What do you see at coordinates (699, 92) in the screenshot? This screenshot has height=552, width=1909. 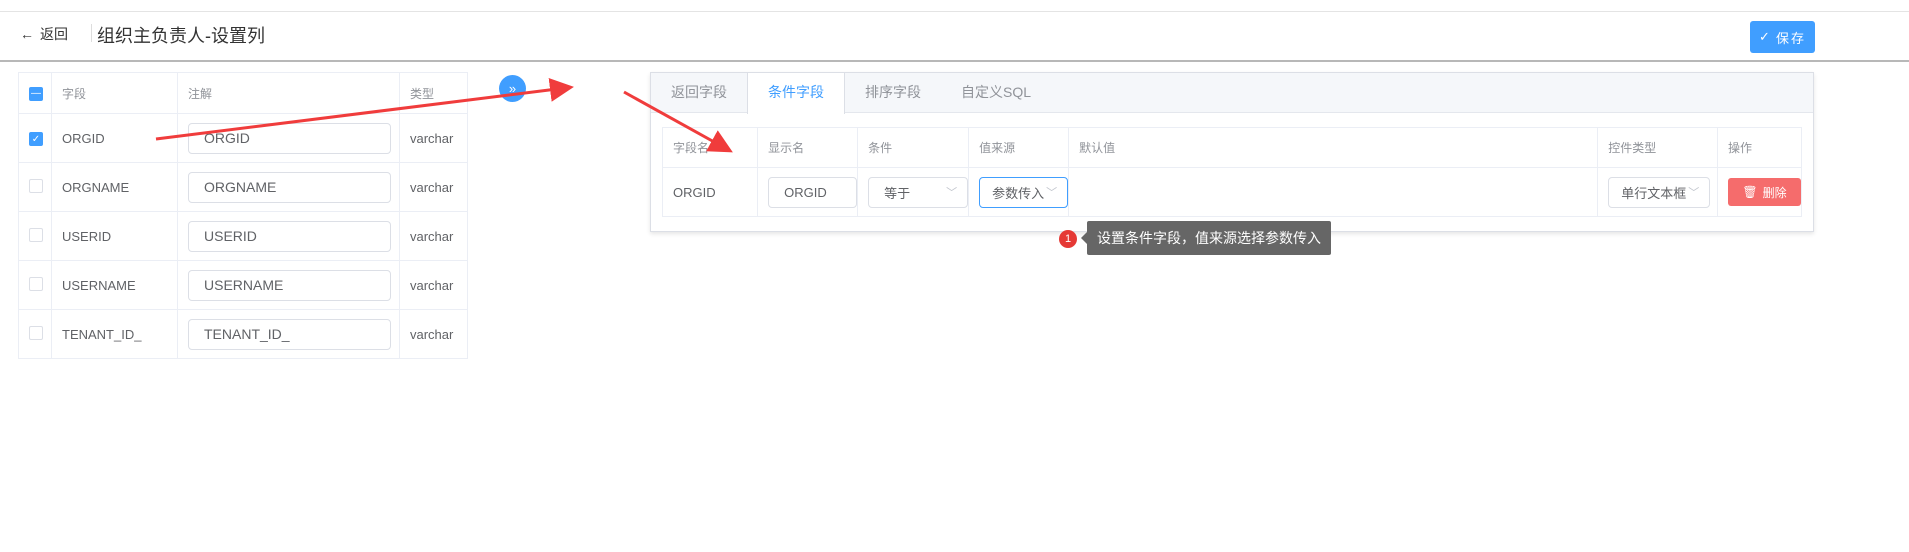 I see `tab-return-fields: 返回字段` at bounding box center [699, 92].